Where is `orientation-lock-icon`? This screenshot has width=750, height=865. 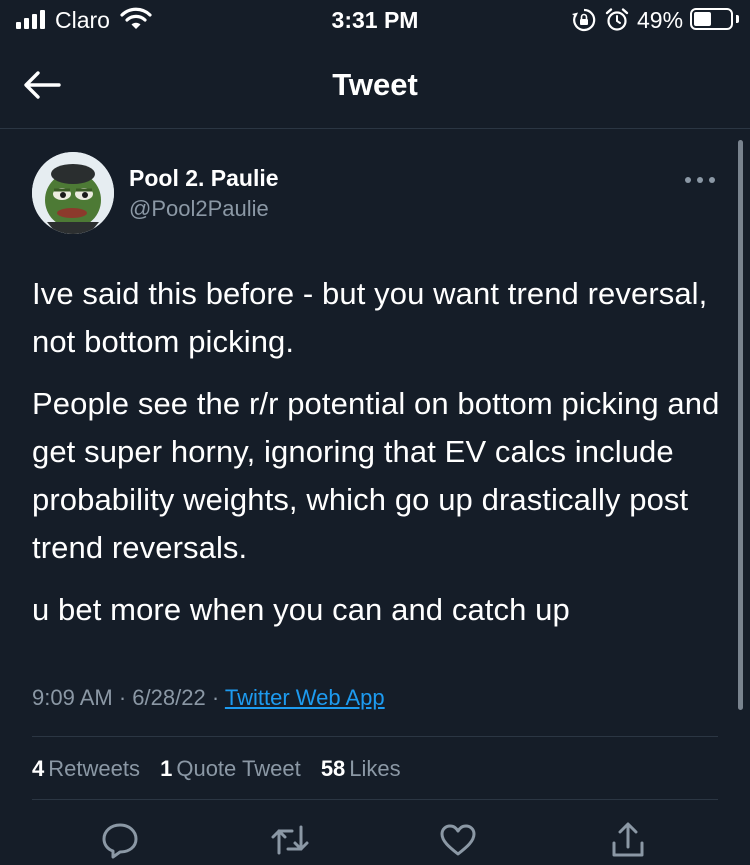 orientation-lock-icon is located at coordinates (584, 20).